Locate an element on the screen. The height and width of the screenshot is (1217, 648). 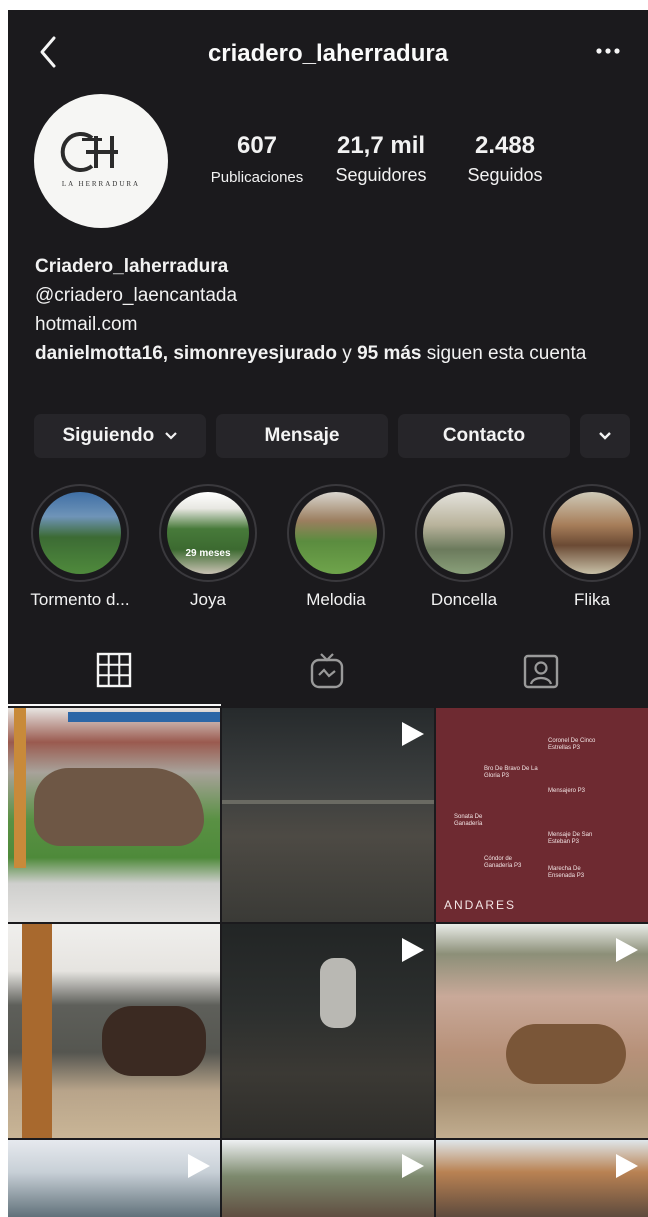
highlight-flika: Flika is located at coordinates (592, 547).